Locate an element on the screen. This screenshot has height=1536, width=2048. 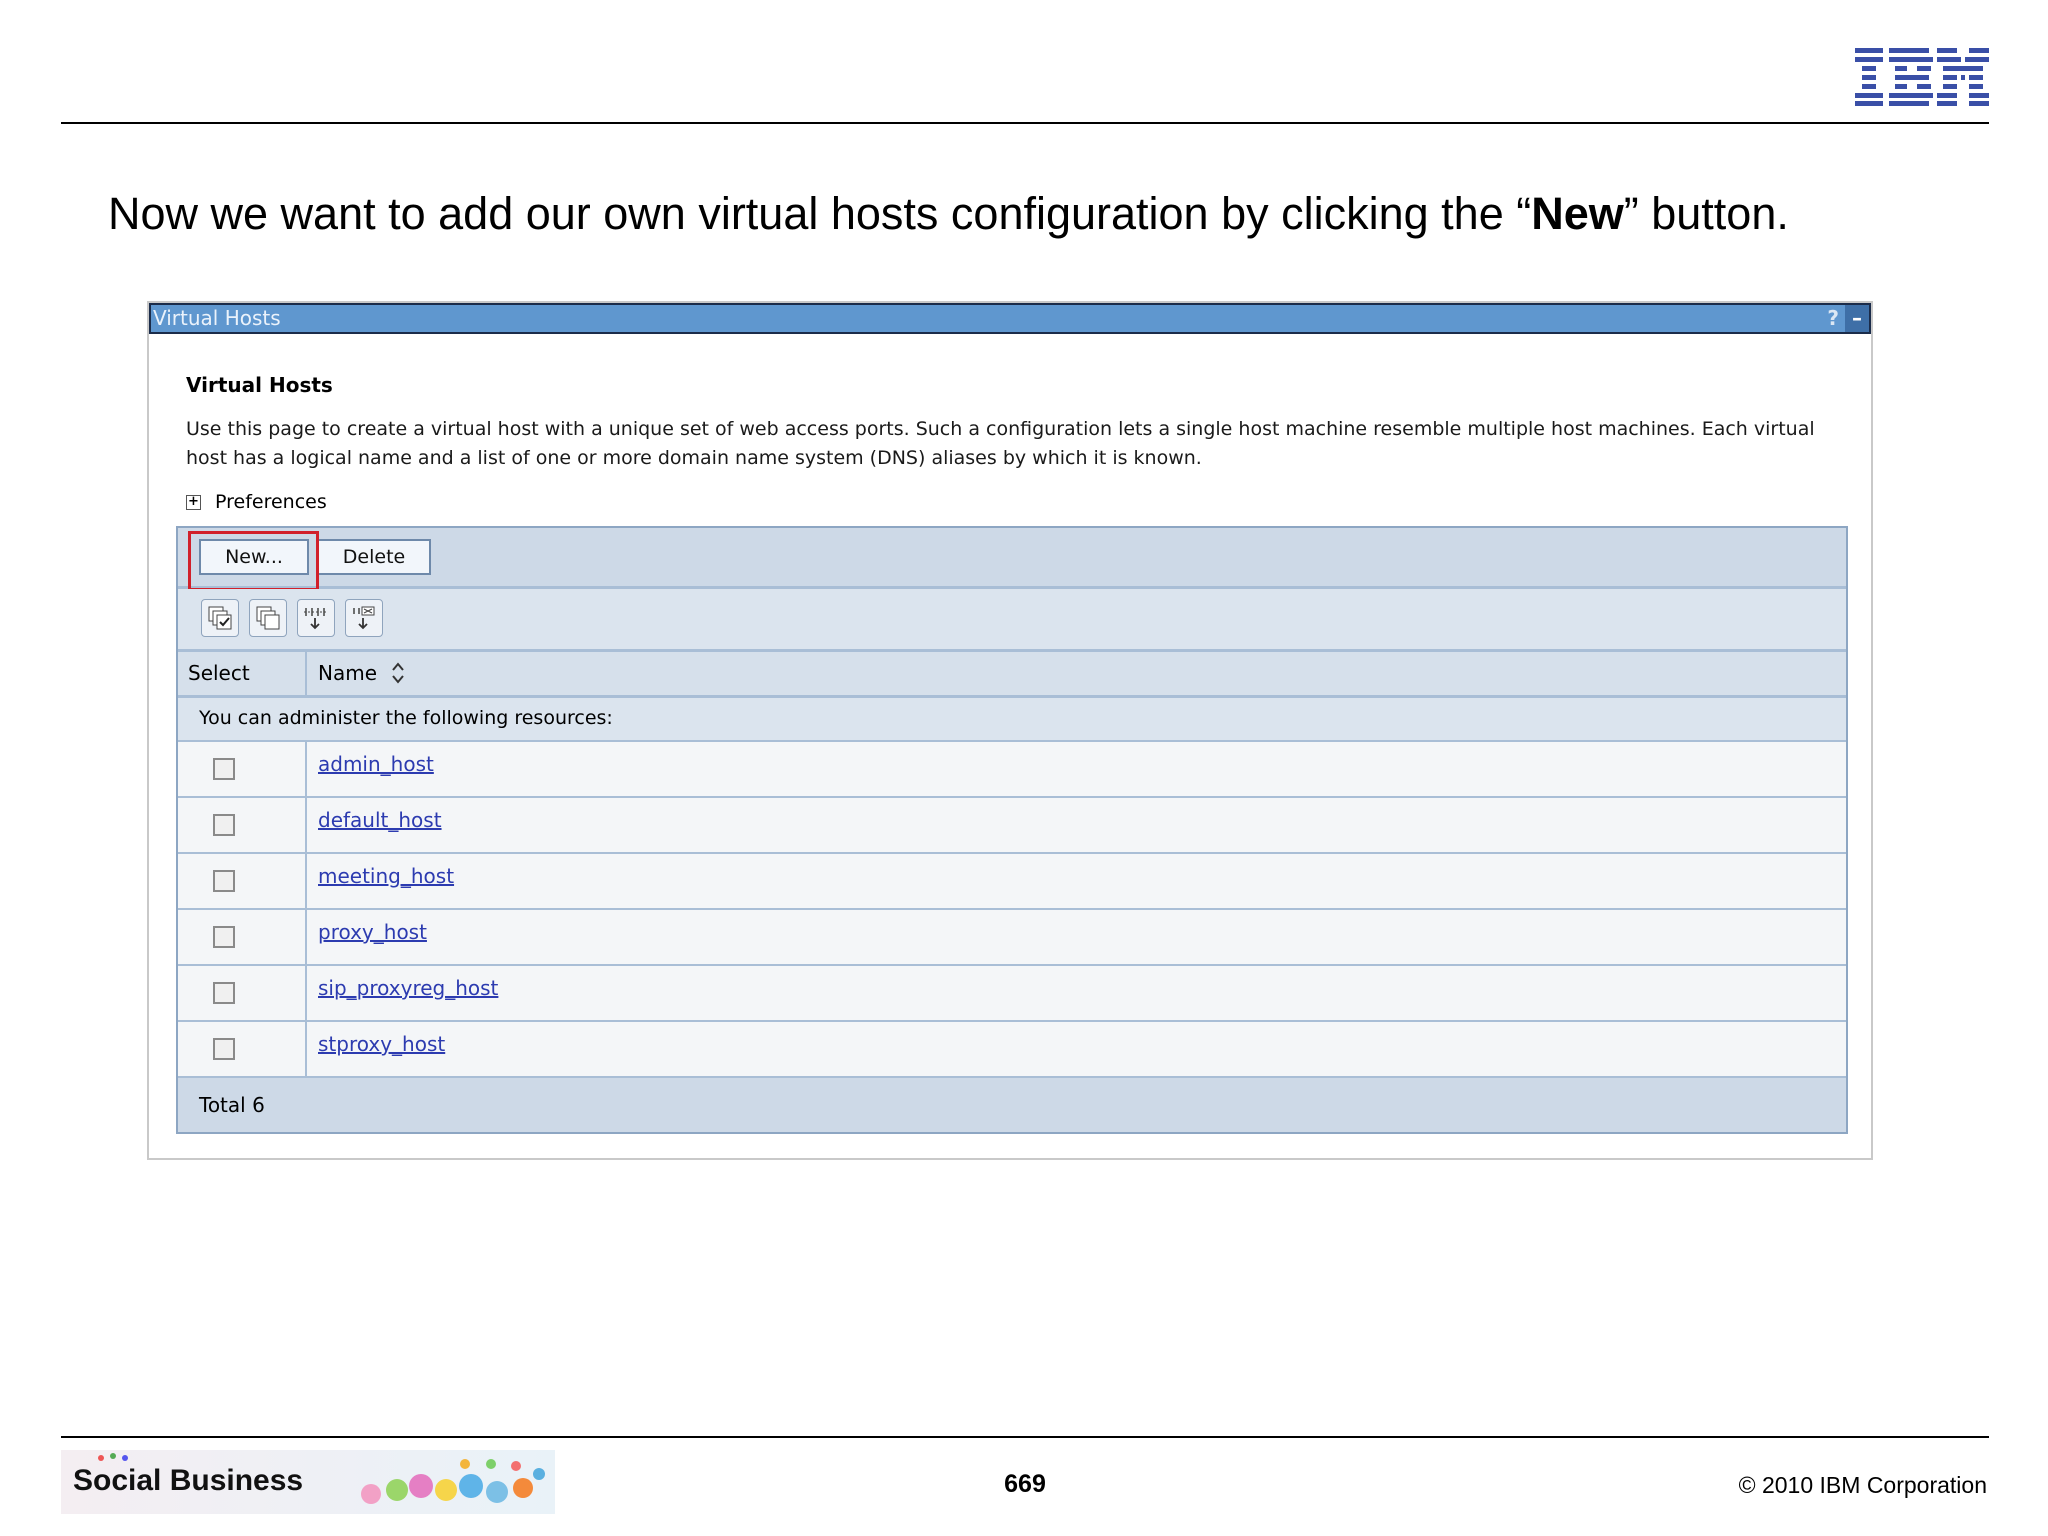
host-link: admin_host is located at coordinates (376, 764).